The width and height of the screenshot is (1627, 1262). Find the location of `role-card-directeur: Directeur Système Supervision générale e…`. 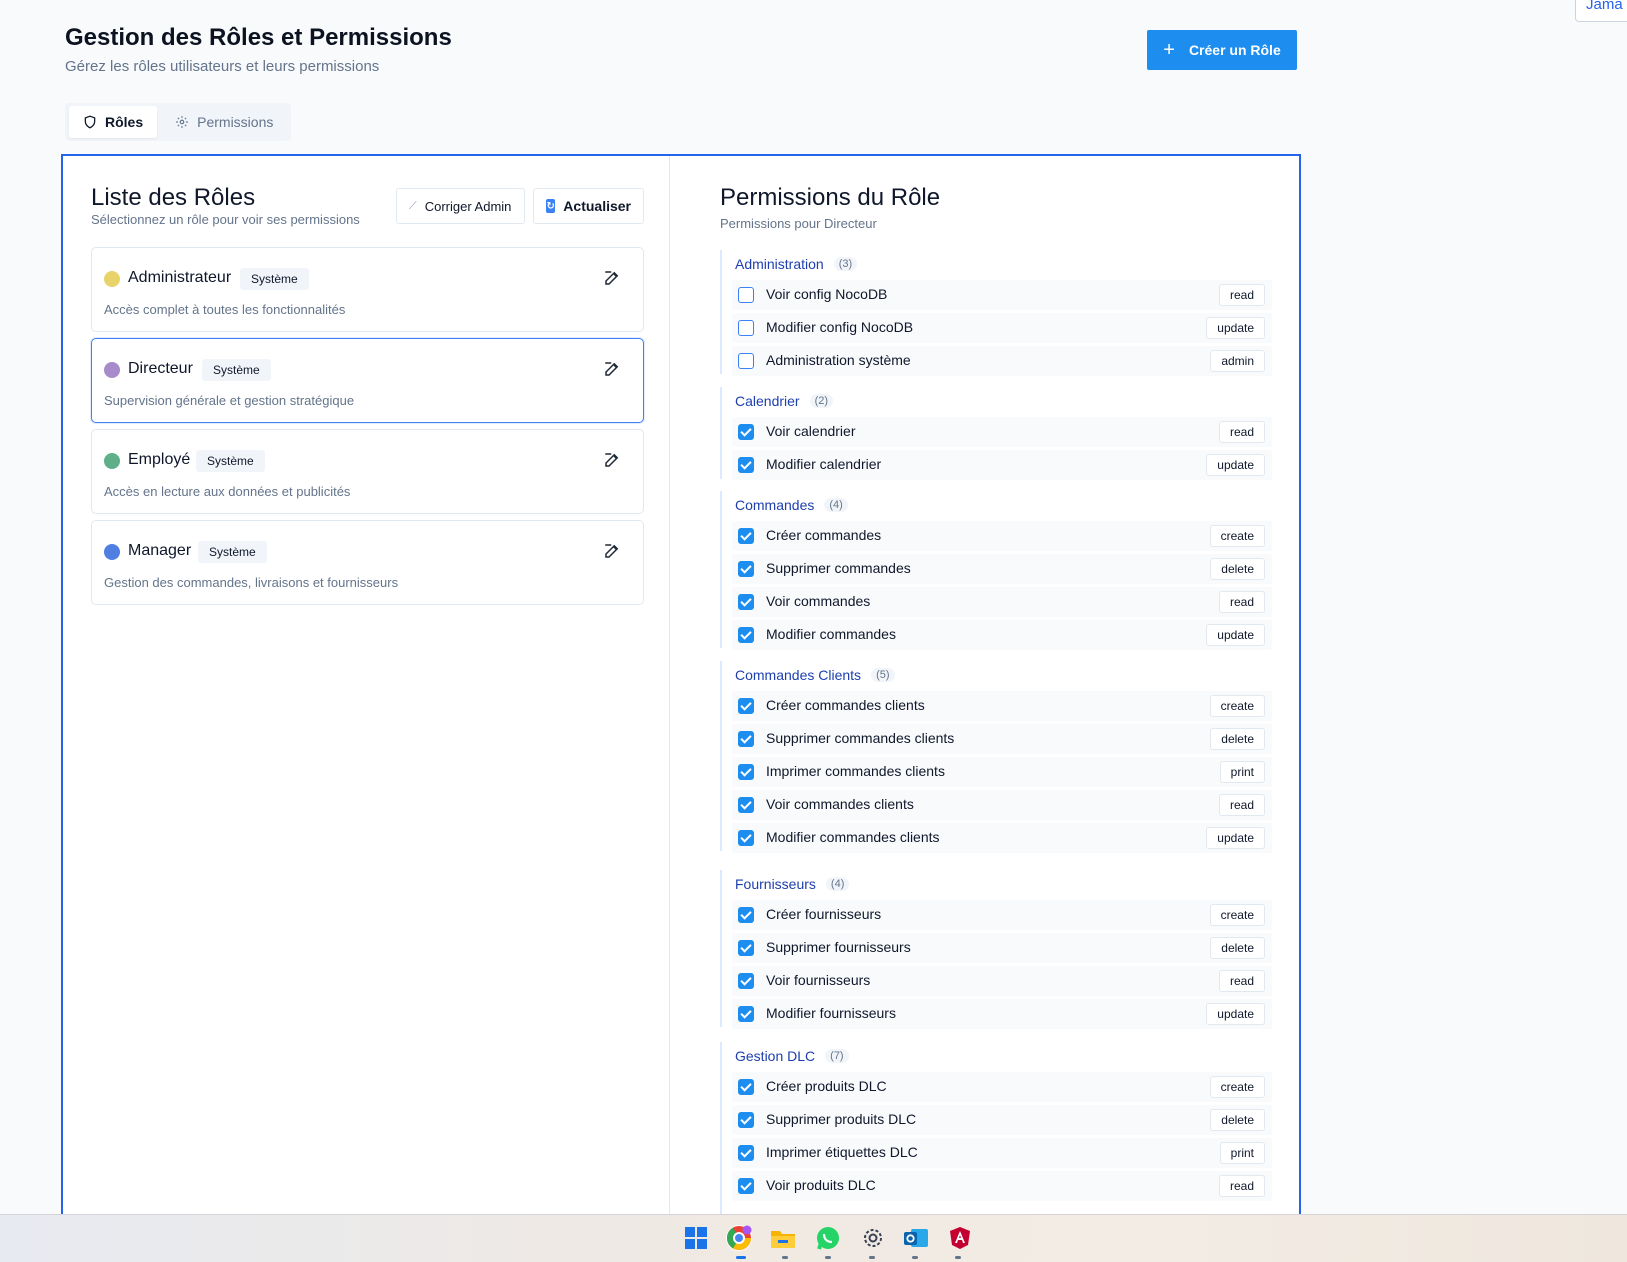

role-card-directeur: Directeur Système Supervision générale e… is located at coordinates (367, 380).